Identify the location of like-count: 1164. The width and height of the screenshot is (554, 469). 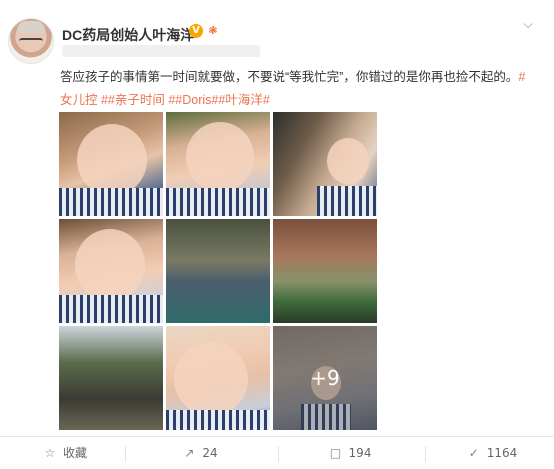
(502, 453).